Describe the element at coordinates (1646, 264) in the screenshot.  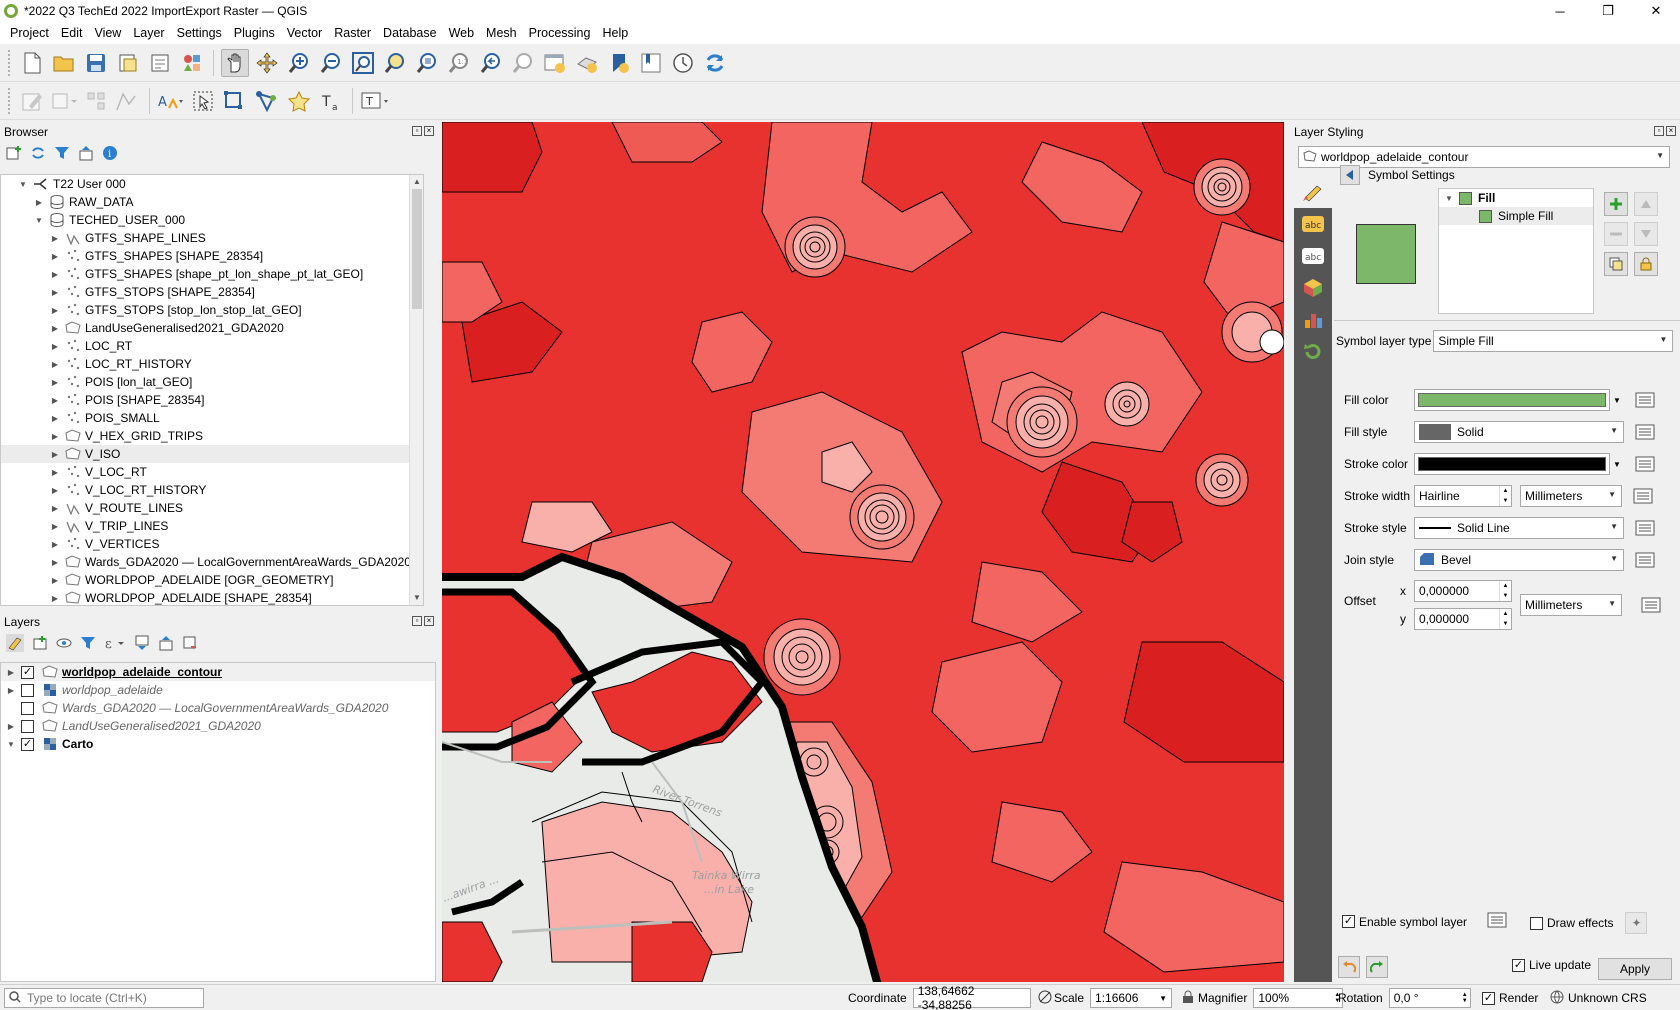
I see `lock-color-icon` at that location.